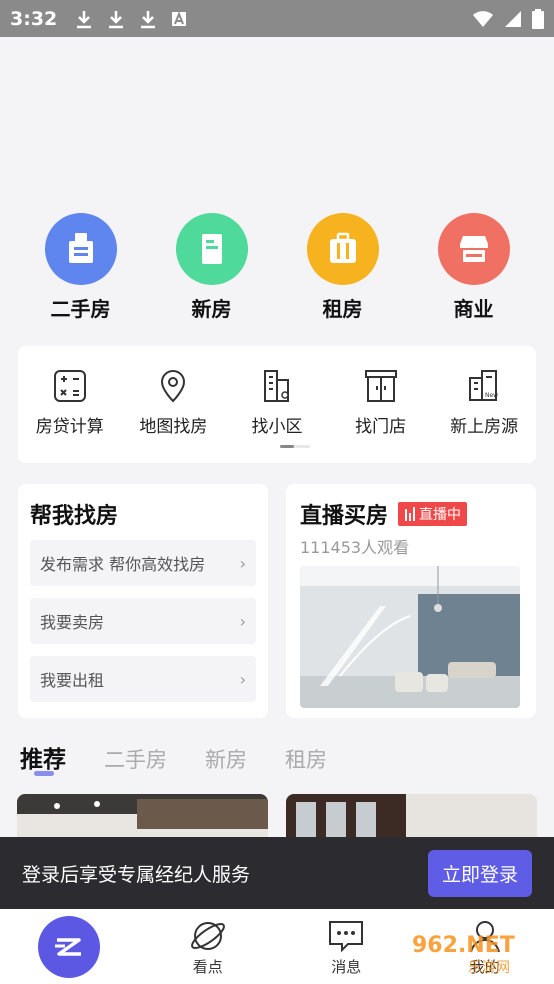 The width and height of the screenshot is (554, 984). Describe the element at coordinates (173, 427) in the screenshot. I see `tool-label: 地图找房` at that location.